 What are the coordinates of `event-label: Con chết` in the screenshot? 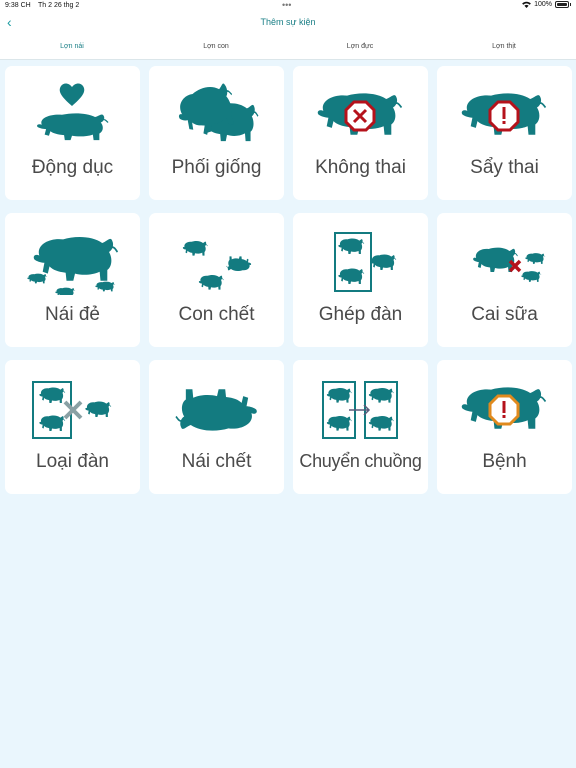 It's located at (216, 314).